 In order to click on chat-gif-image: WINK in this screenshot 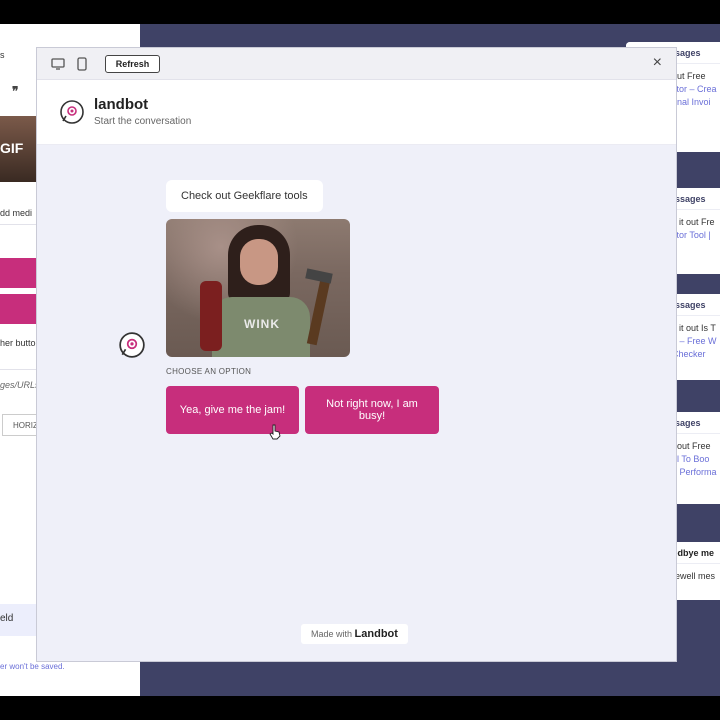, I will do `click(258, 288)`.